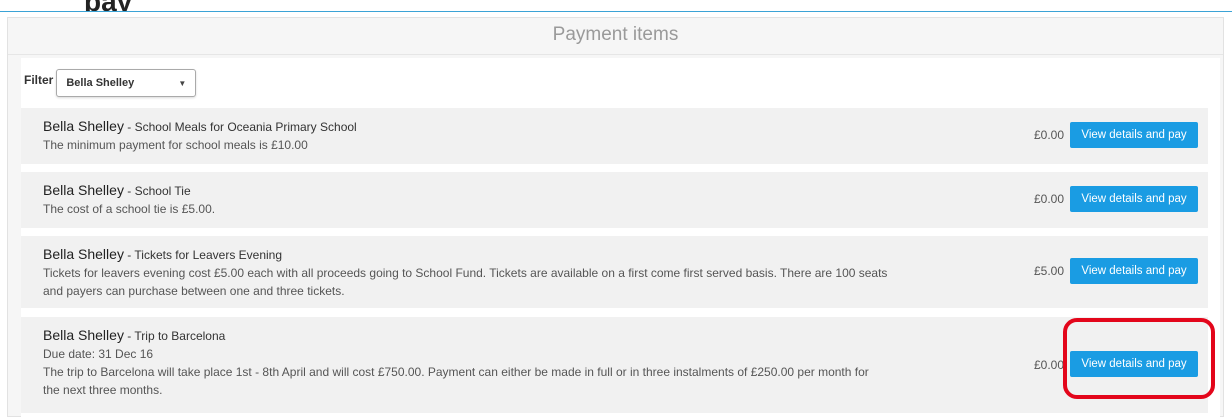 The image size is (1232, 418). I want to click on filter-label: Filter, so click(39, 80).